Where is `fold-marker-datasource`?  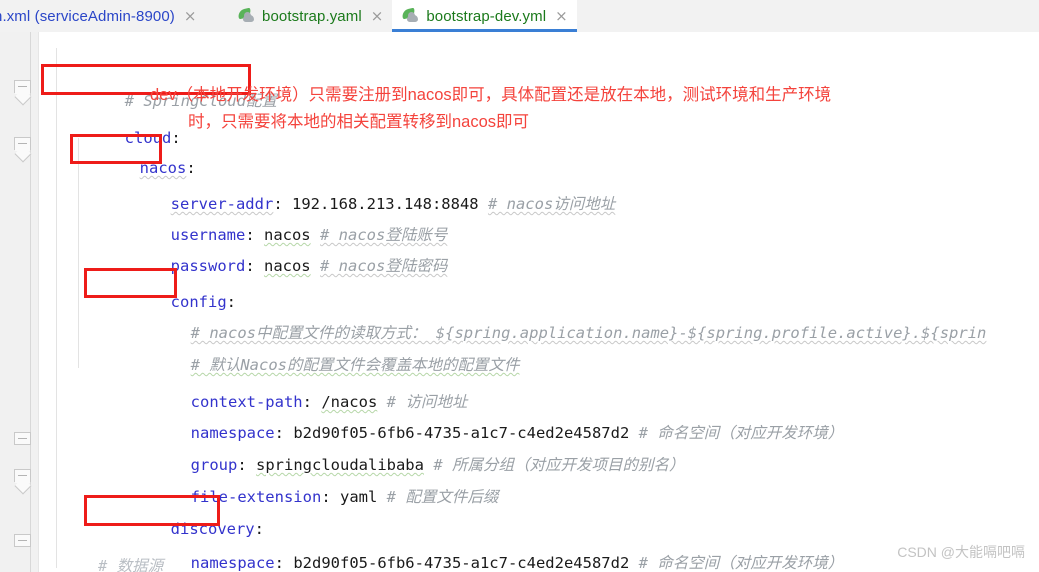 fold-marker-datasource is located at coordinates (23, 542).